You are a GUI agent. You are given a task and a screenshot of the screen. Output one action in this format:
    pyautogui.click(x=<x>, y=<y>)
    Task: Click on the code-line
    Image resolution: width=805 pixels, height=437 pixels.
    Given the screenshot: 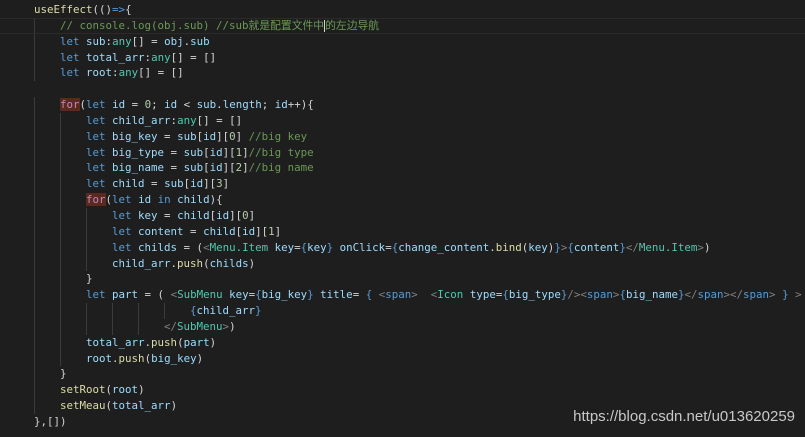 What is the action you would take?
    pyautogui.click(x=402, y=89)
    